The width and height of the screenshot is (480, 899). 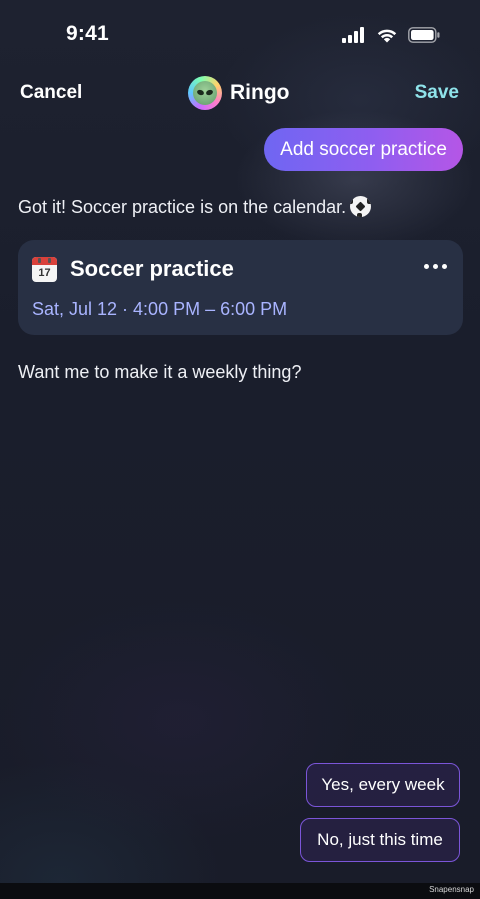 I want to click on assistant-header: Ringo, so click(x=238, y=93).